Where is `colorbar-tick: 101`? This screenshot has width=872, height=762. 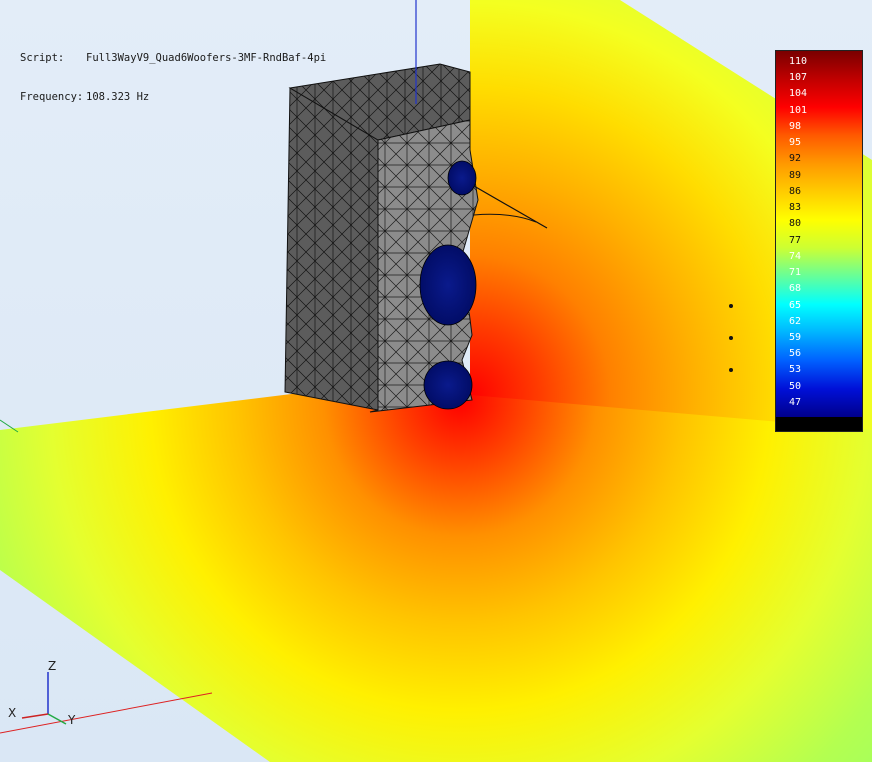
colorbar-tick: 101 is located at coordinates (798, 110).